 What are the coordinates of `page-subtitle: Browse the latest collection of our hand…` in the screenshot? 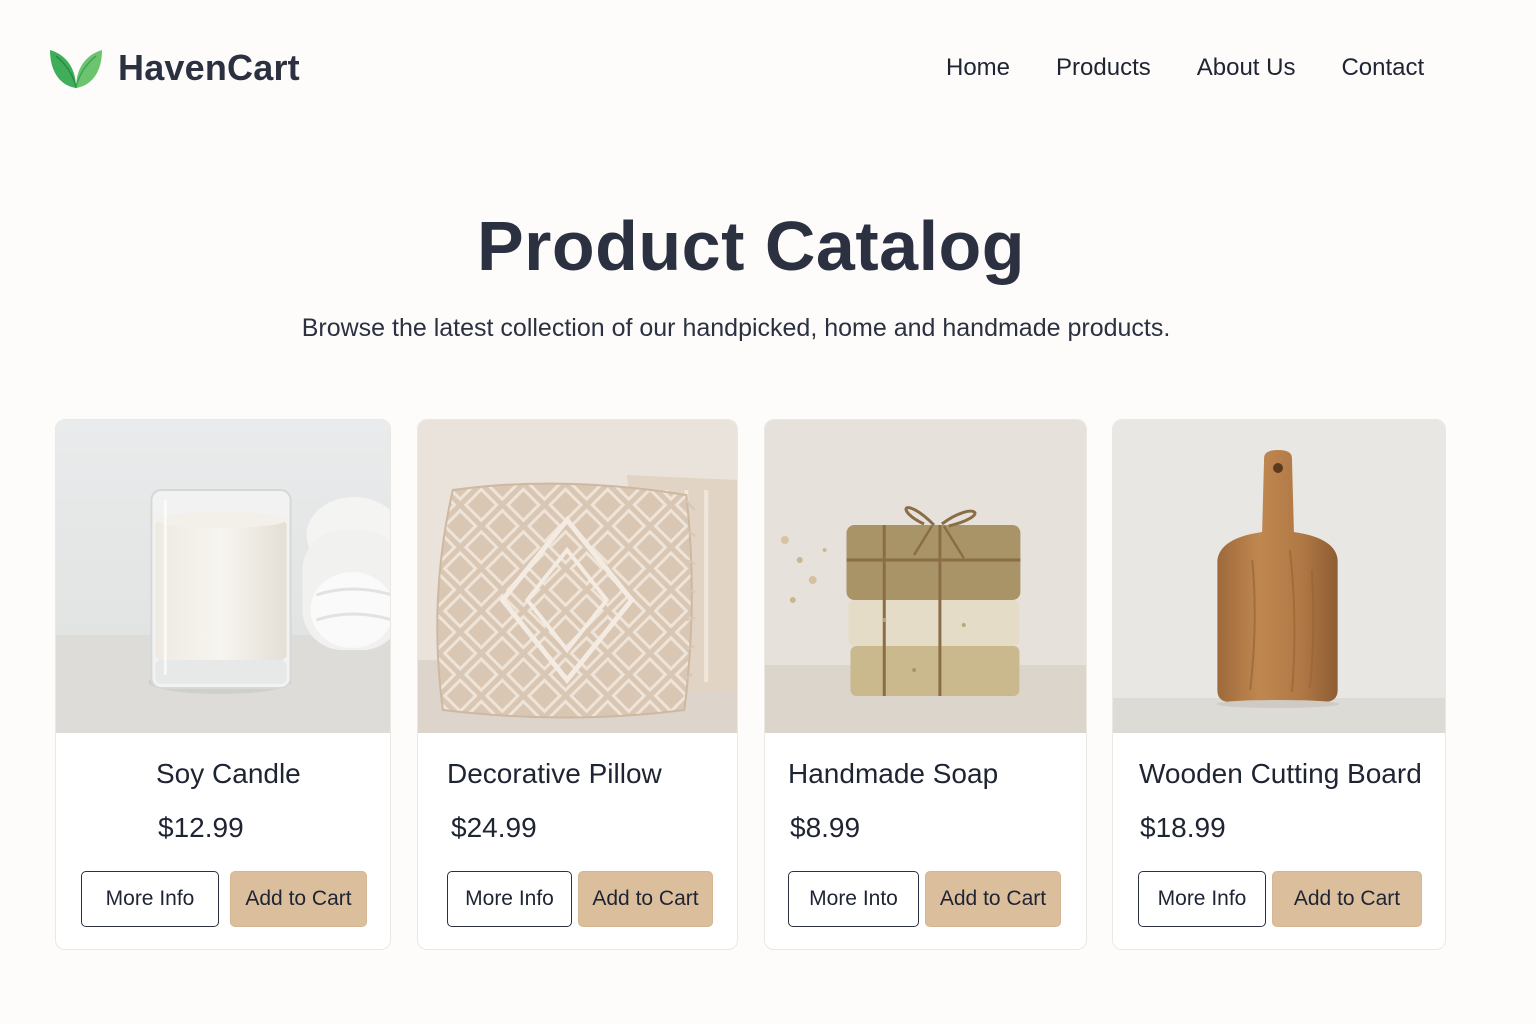 It's located at (736, 328).